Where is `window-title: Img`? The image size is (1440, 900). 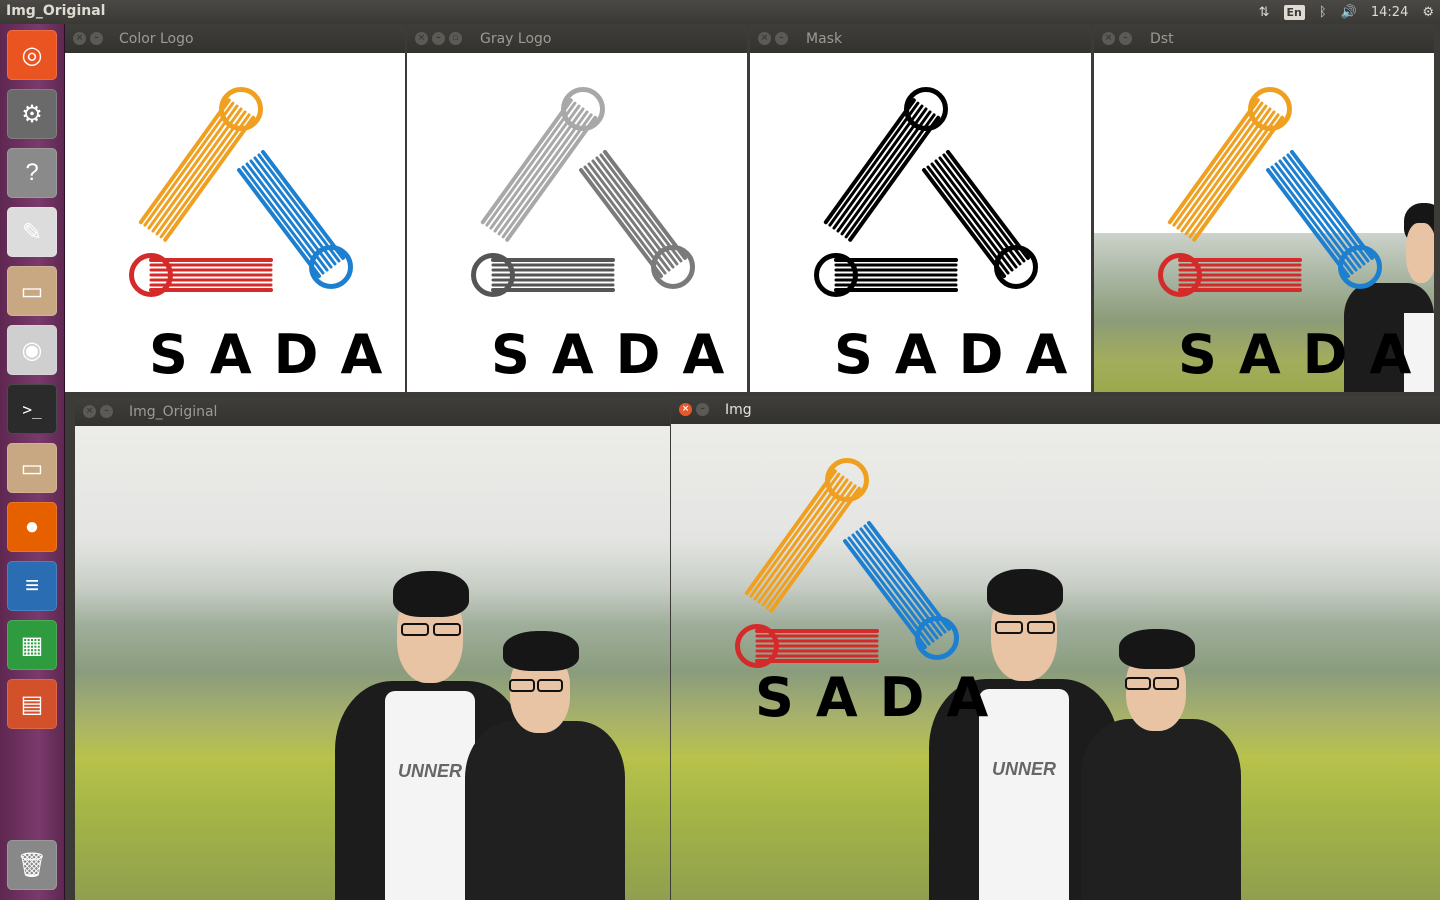 window-title: Img is located at coordinates (738, 410).